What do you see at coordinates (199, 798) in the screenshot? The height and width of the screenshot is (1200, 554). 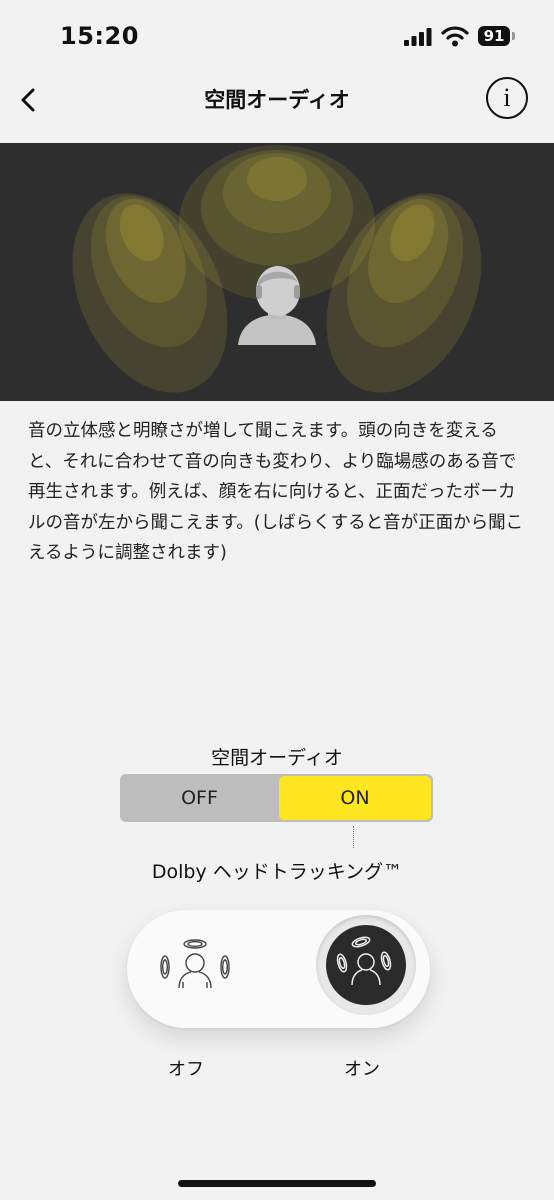 I see `toggle-off-option: OFF` at bounding box center [199, 798].